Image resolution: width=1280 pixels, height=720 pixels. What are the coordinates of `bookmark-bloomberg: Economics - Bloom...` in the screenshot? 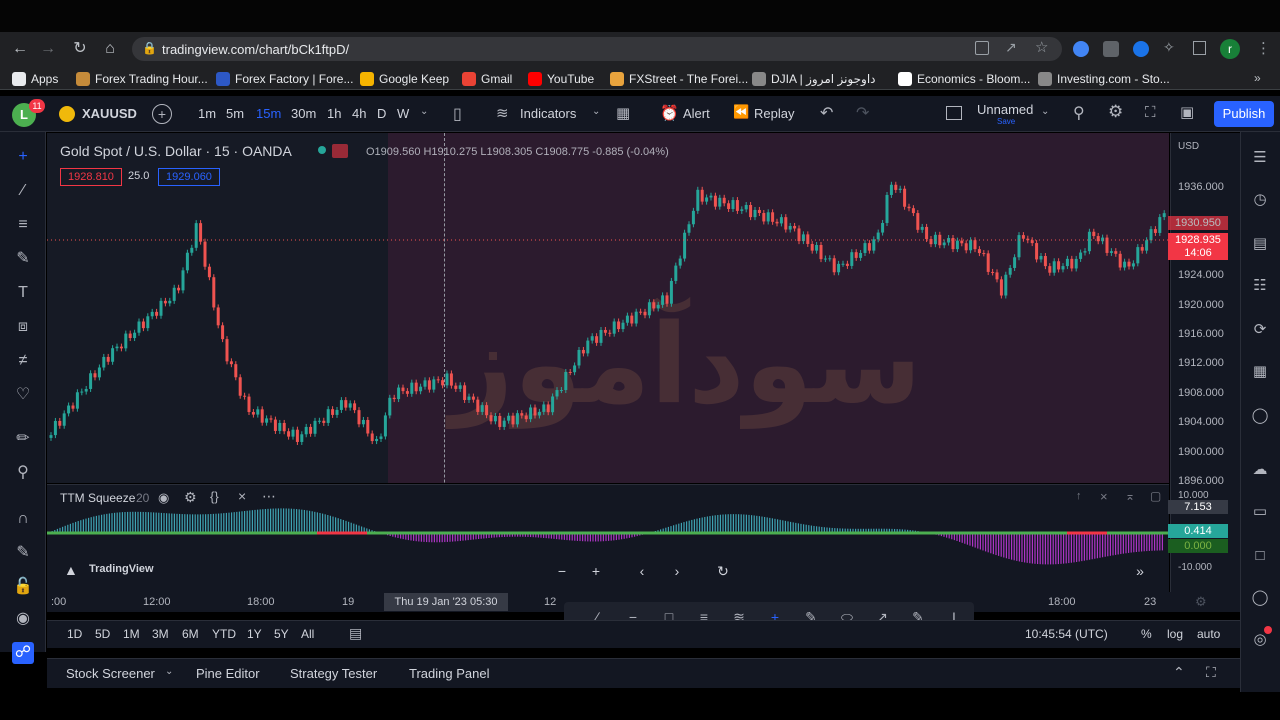 It's located at (964, 79).